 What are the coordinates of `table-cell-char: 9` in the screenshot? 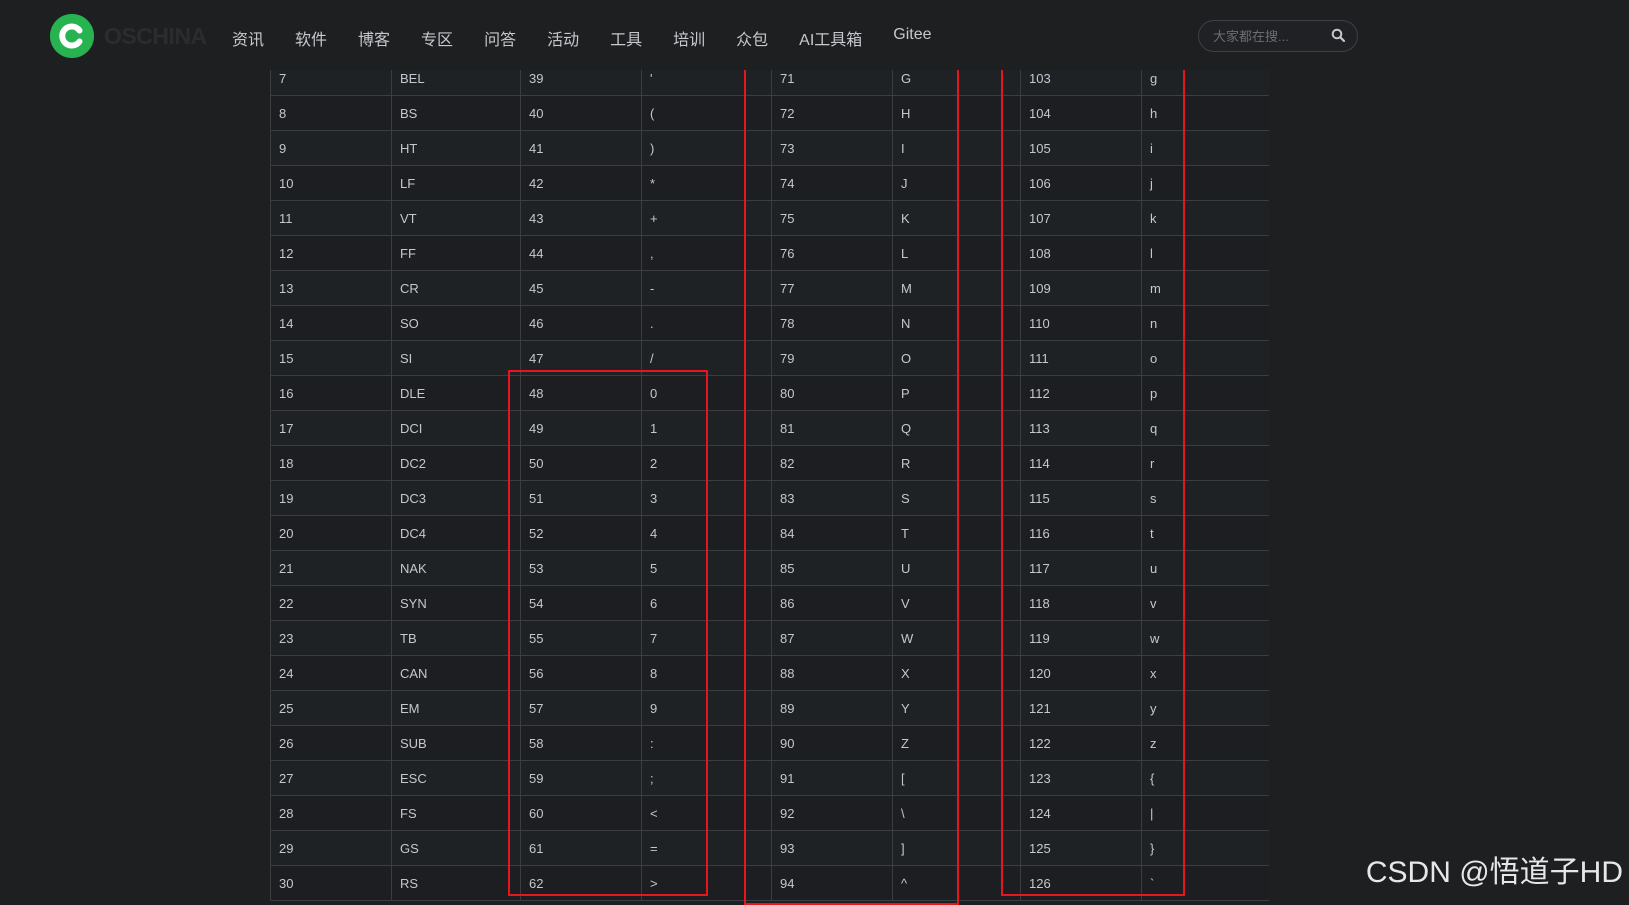 It's located at (706, 708).